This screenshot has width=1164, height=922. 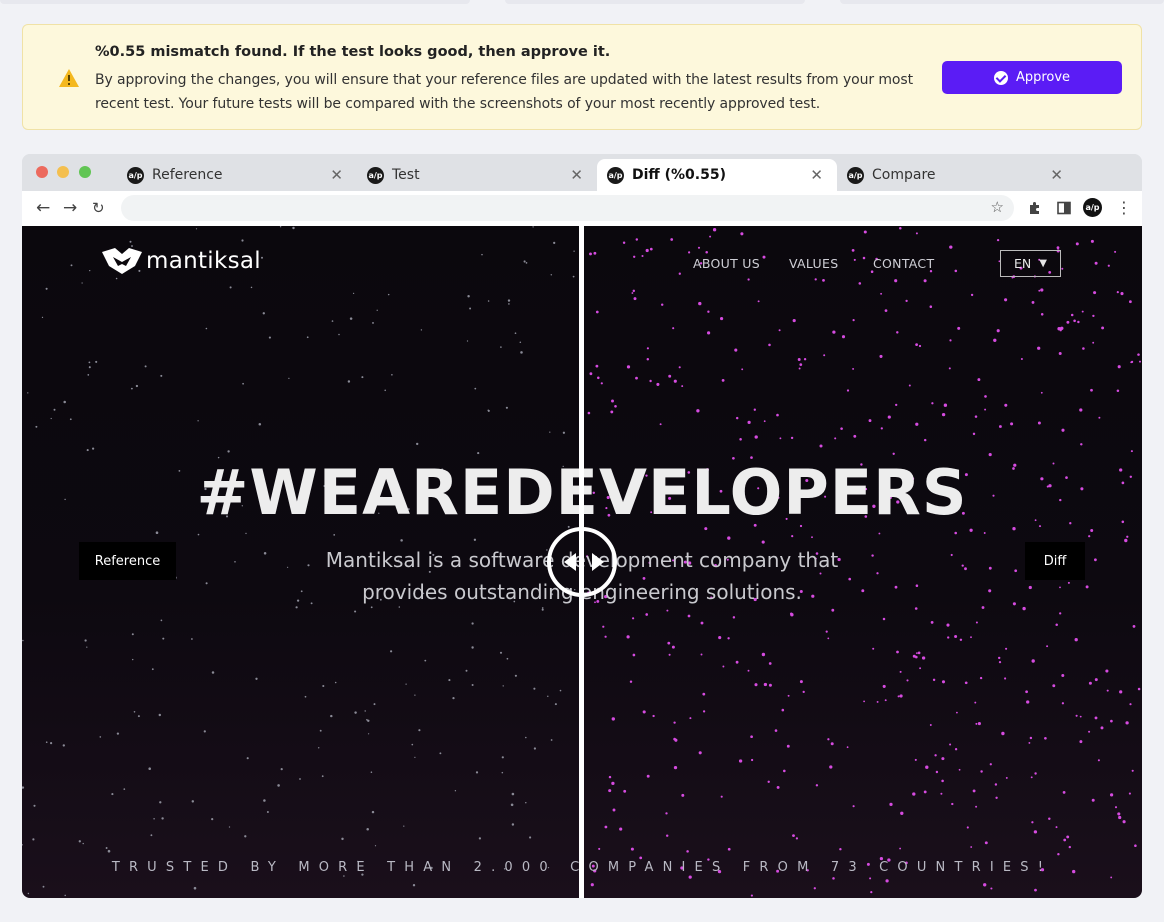 I want to click on reload-icon: ↻, so click(x=98, y=208).